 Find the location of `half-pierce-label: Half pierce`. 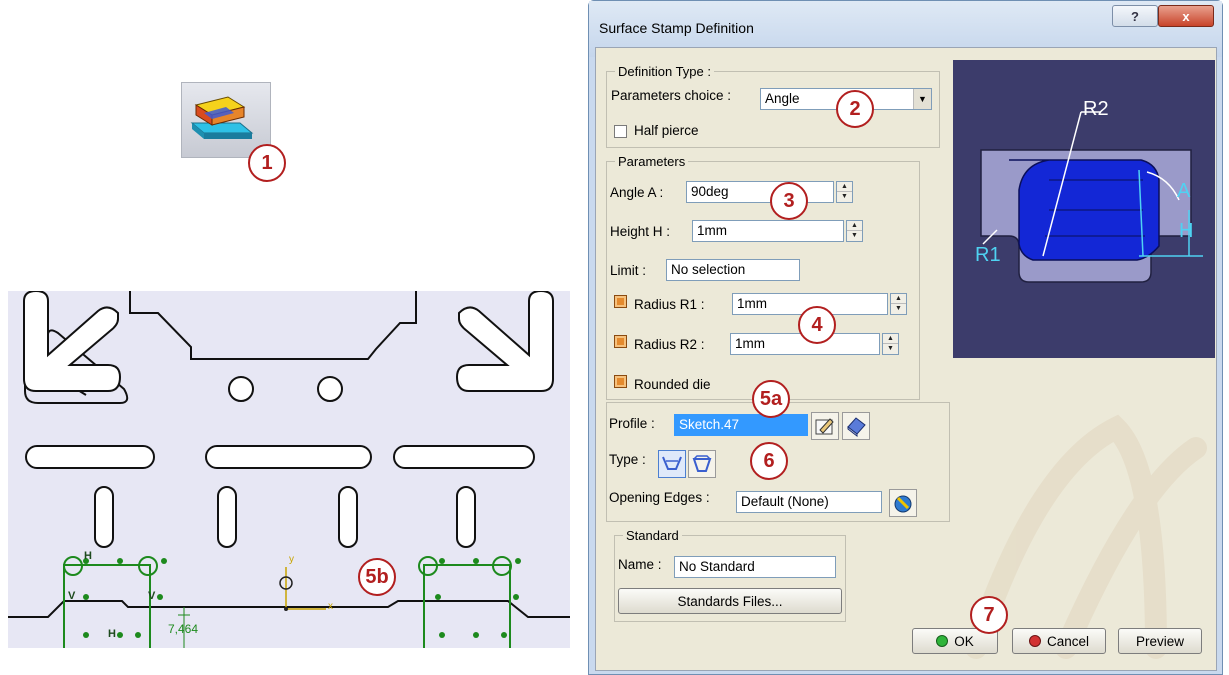

half-pierce-label: Half pierce is located at coordinates (666, 130).